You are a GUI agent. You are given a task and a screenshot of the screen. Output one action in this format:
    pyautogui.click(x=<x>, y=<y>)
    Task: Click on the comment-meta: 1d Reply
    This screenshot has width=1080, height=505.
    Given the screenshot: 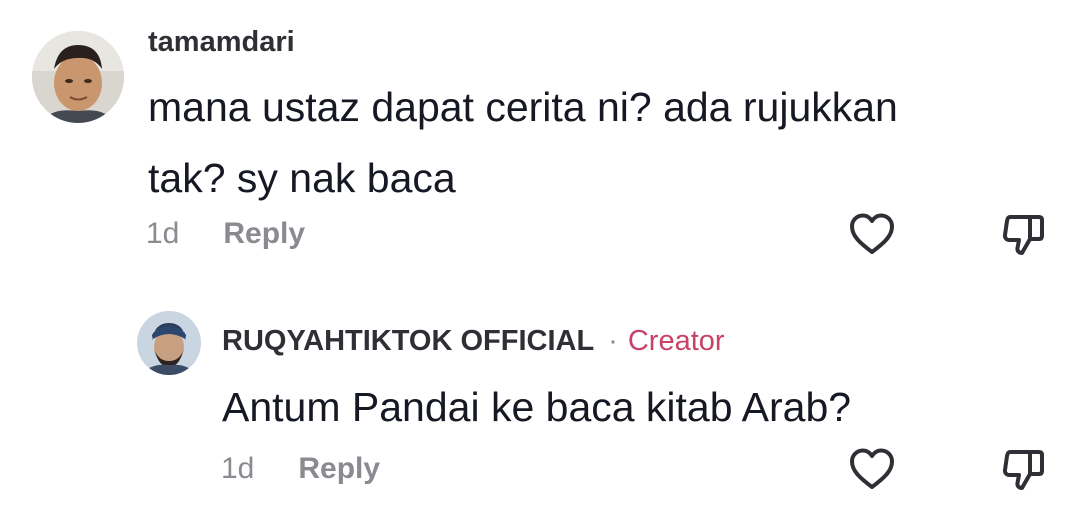 What is the action you would take?
    pyautogui.click(x=225, y=234)
    